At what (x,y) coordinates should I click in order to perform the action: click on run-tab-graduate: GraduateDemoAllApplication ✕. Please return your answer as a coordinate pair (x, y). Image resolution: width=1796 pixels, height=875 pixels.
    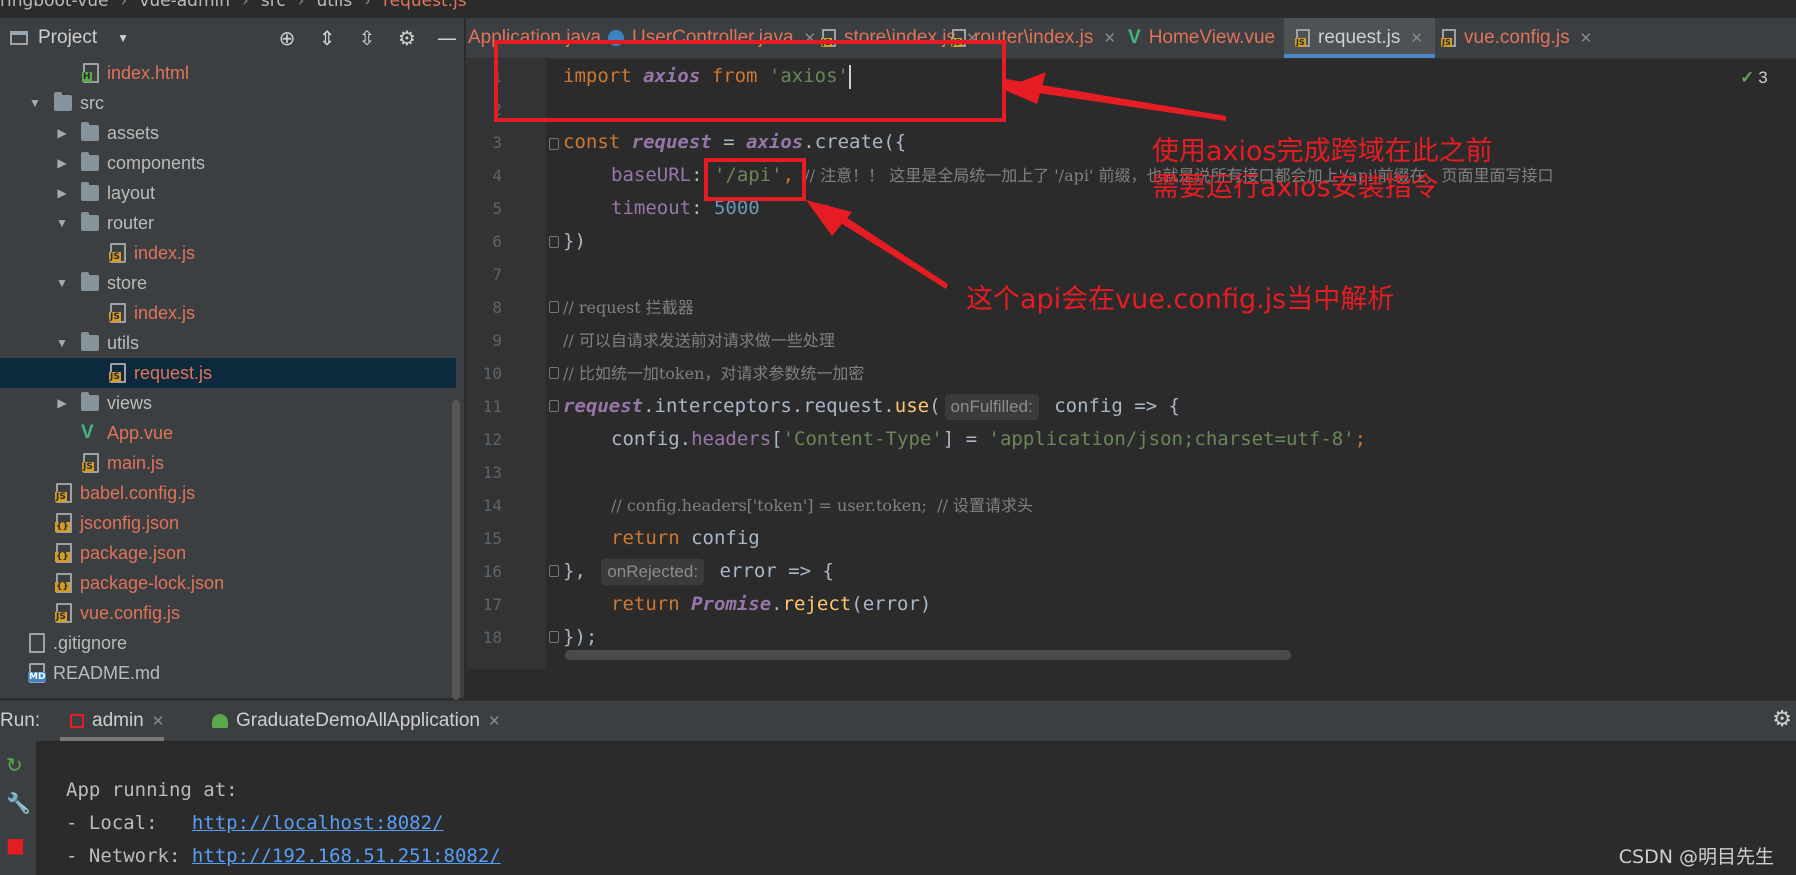
    Looking at the image, I should click on (356, 721).